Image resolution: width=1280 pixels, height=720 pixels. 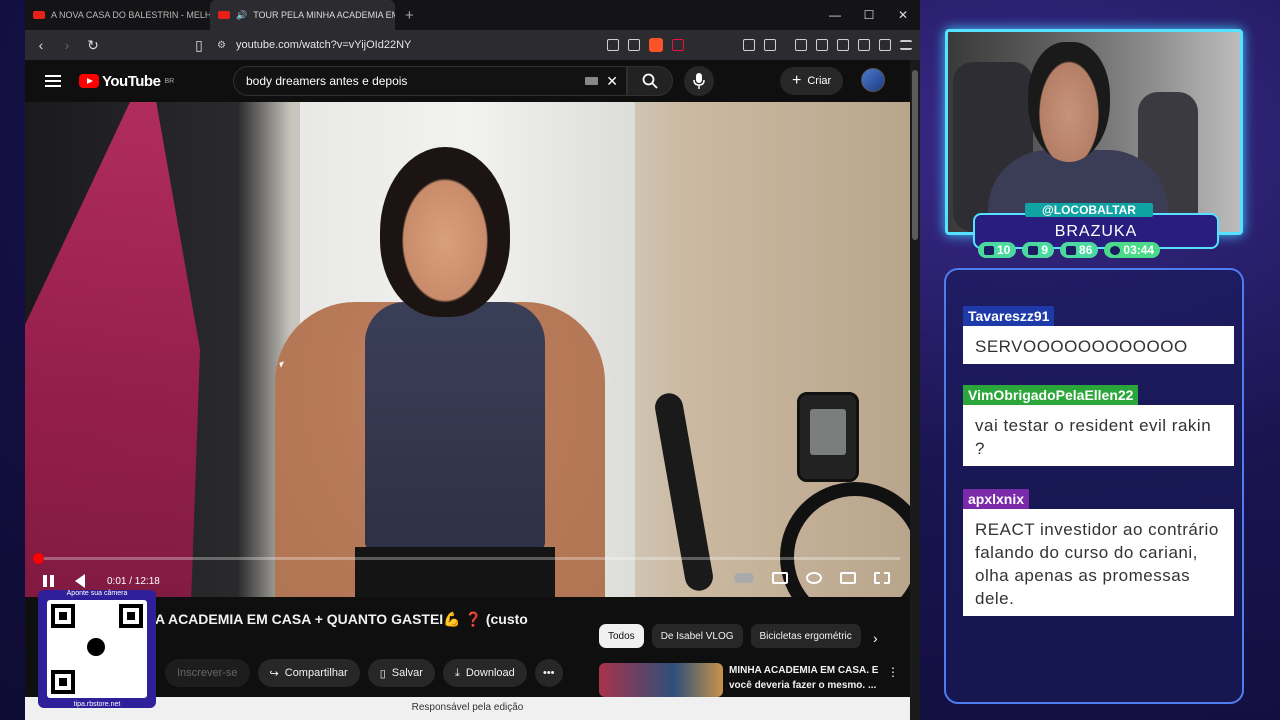 I want to click on volume-icon, so click(x=80, y=581).